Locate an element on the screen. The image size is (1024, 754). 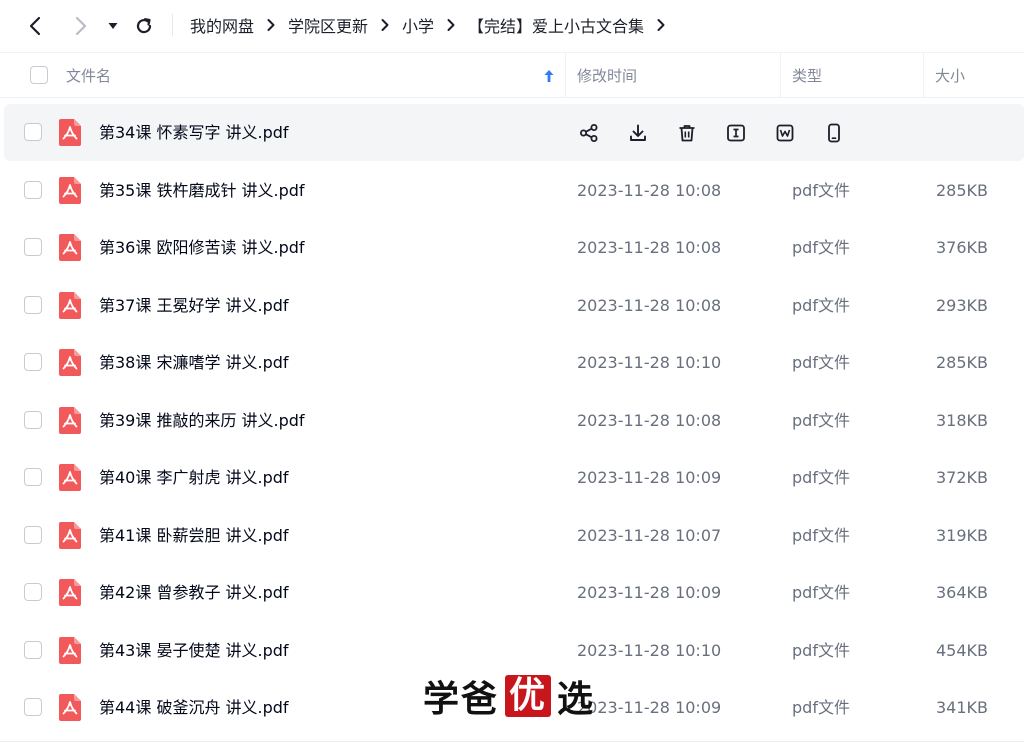
convert-to-word-button is located at coordinates (785, 133).